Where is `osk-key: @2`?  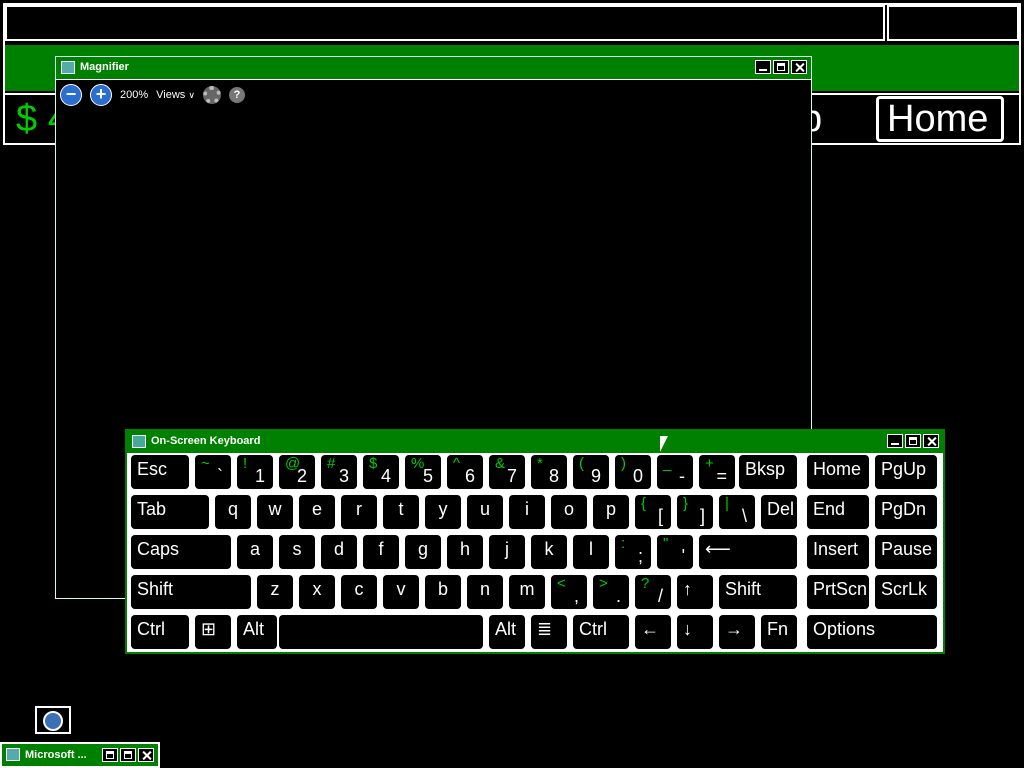
osk-key: @2 is located at coordinates (297, 472).